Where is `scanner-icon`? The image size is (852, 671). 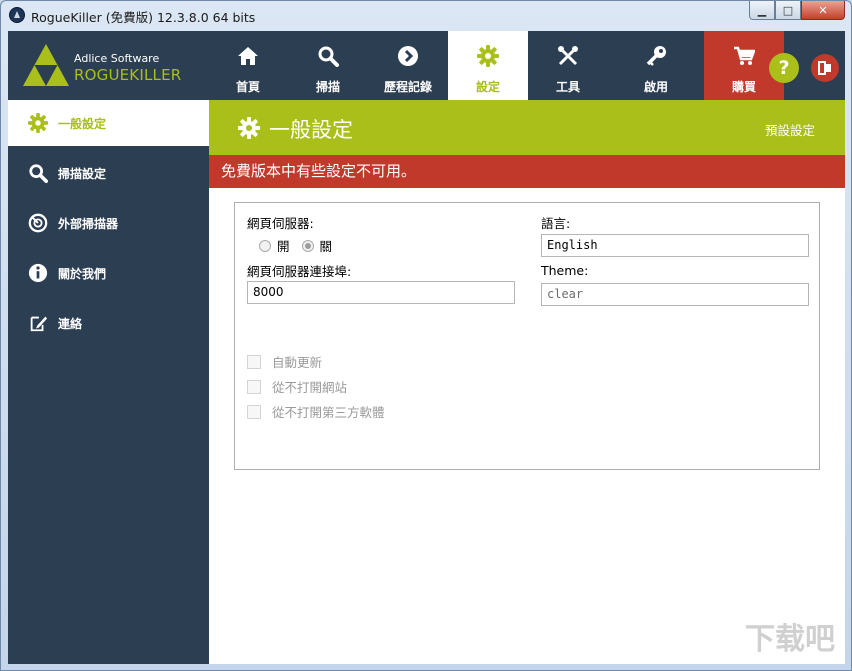
scanner-icon is located at coordinates (38, 223).